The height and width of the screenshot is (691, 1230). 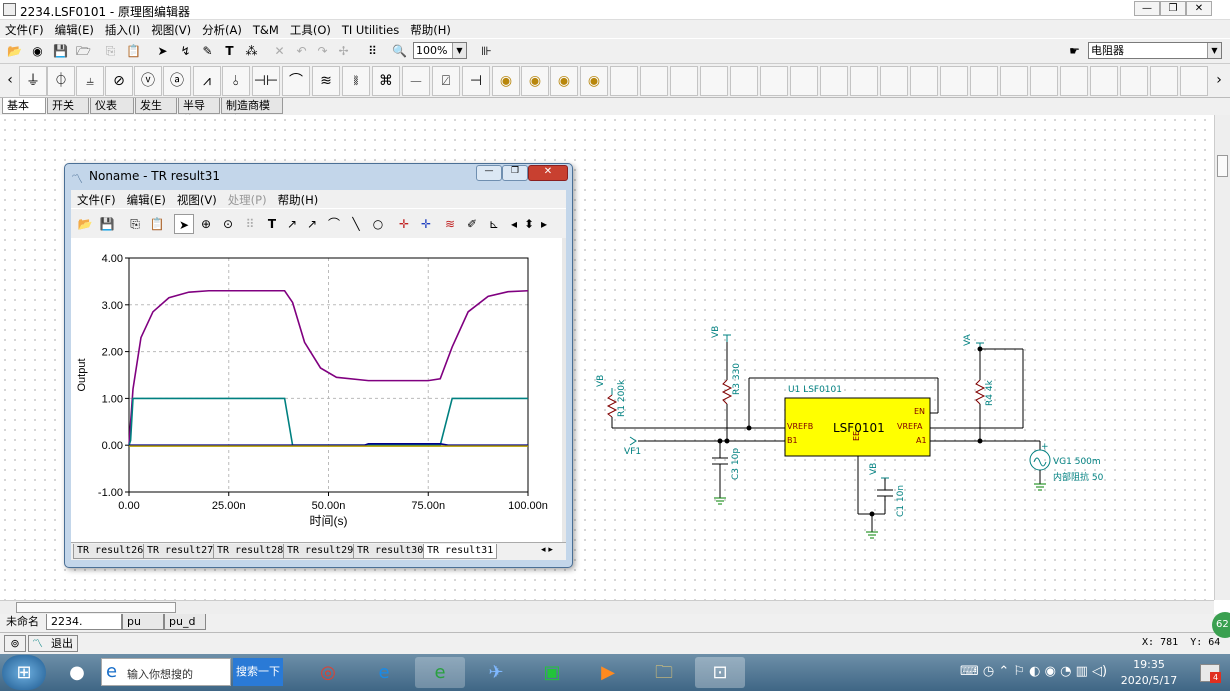 I want to click on open-web-icon: ◉, so click(x=37, y=51).